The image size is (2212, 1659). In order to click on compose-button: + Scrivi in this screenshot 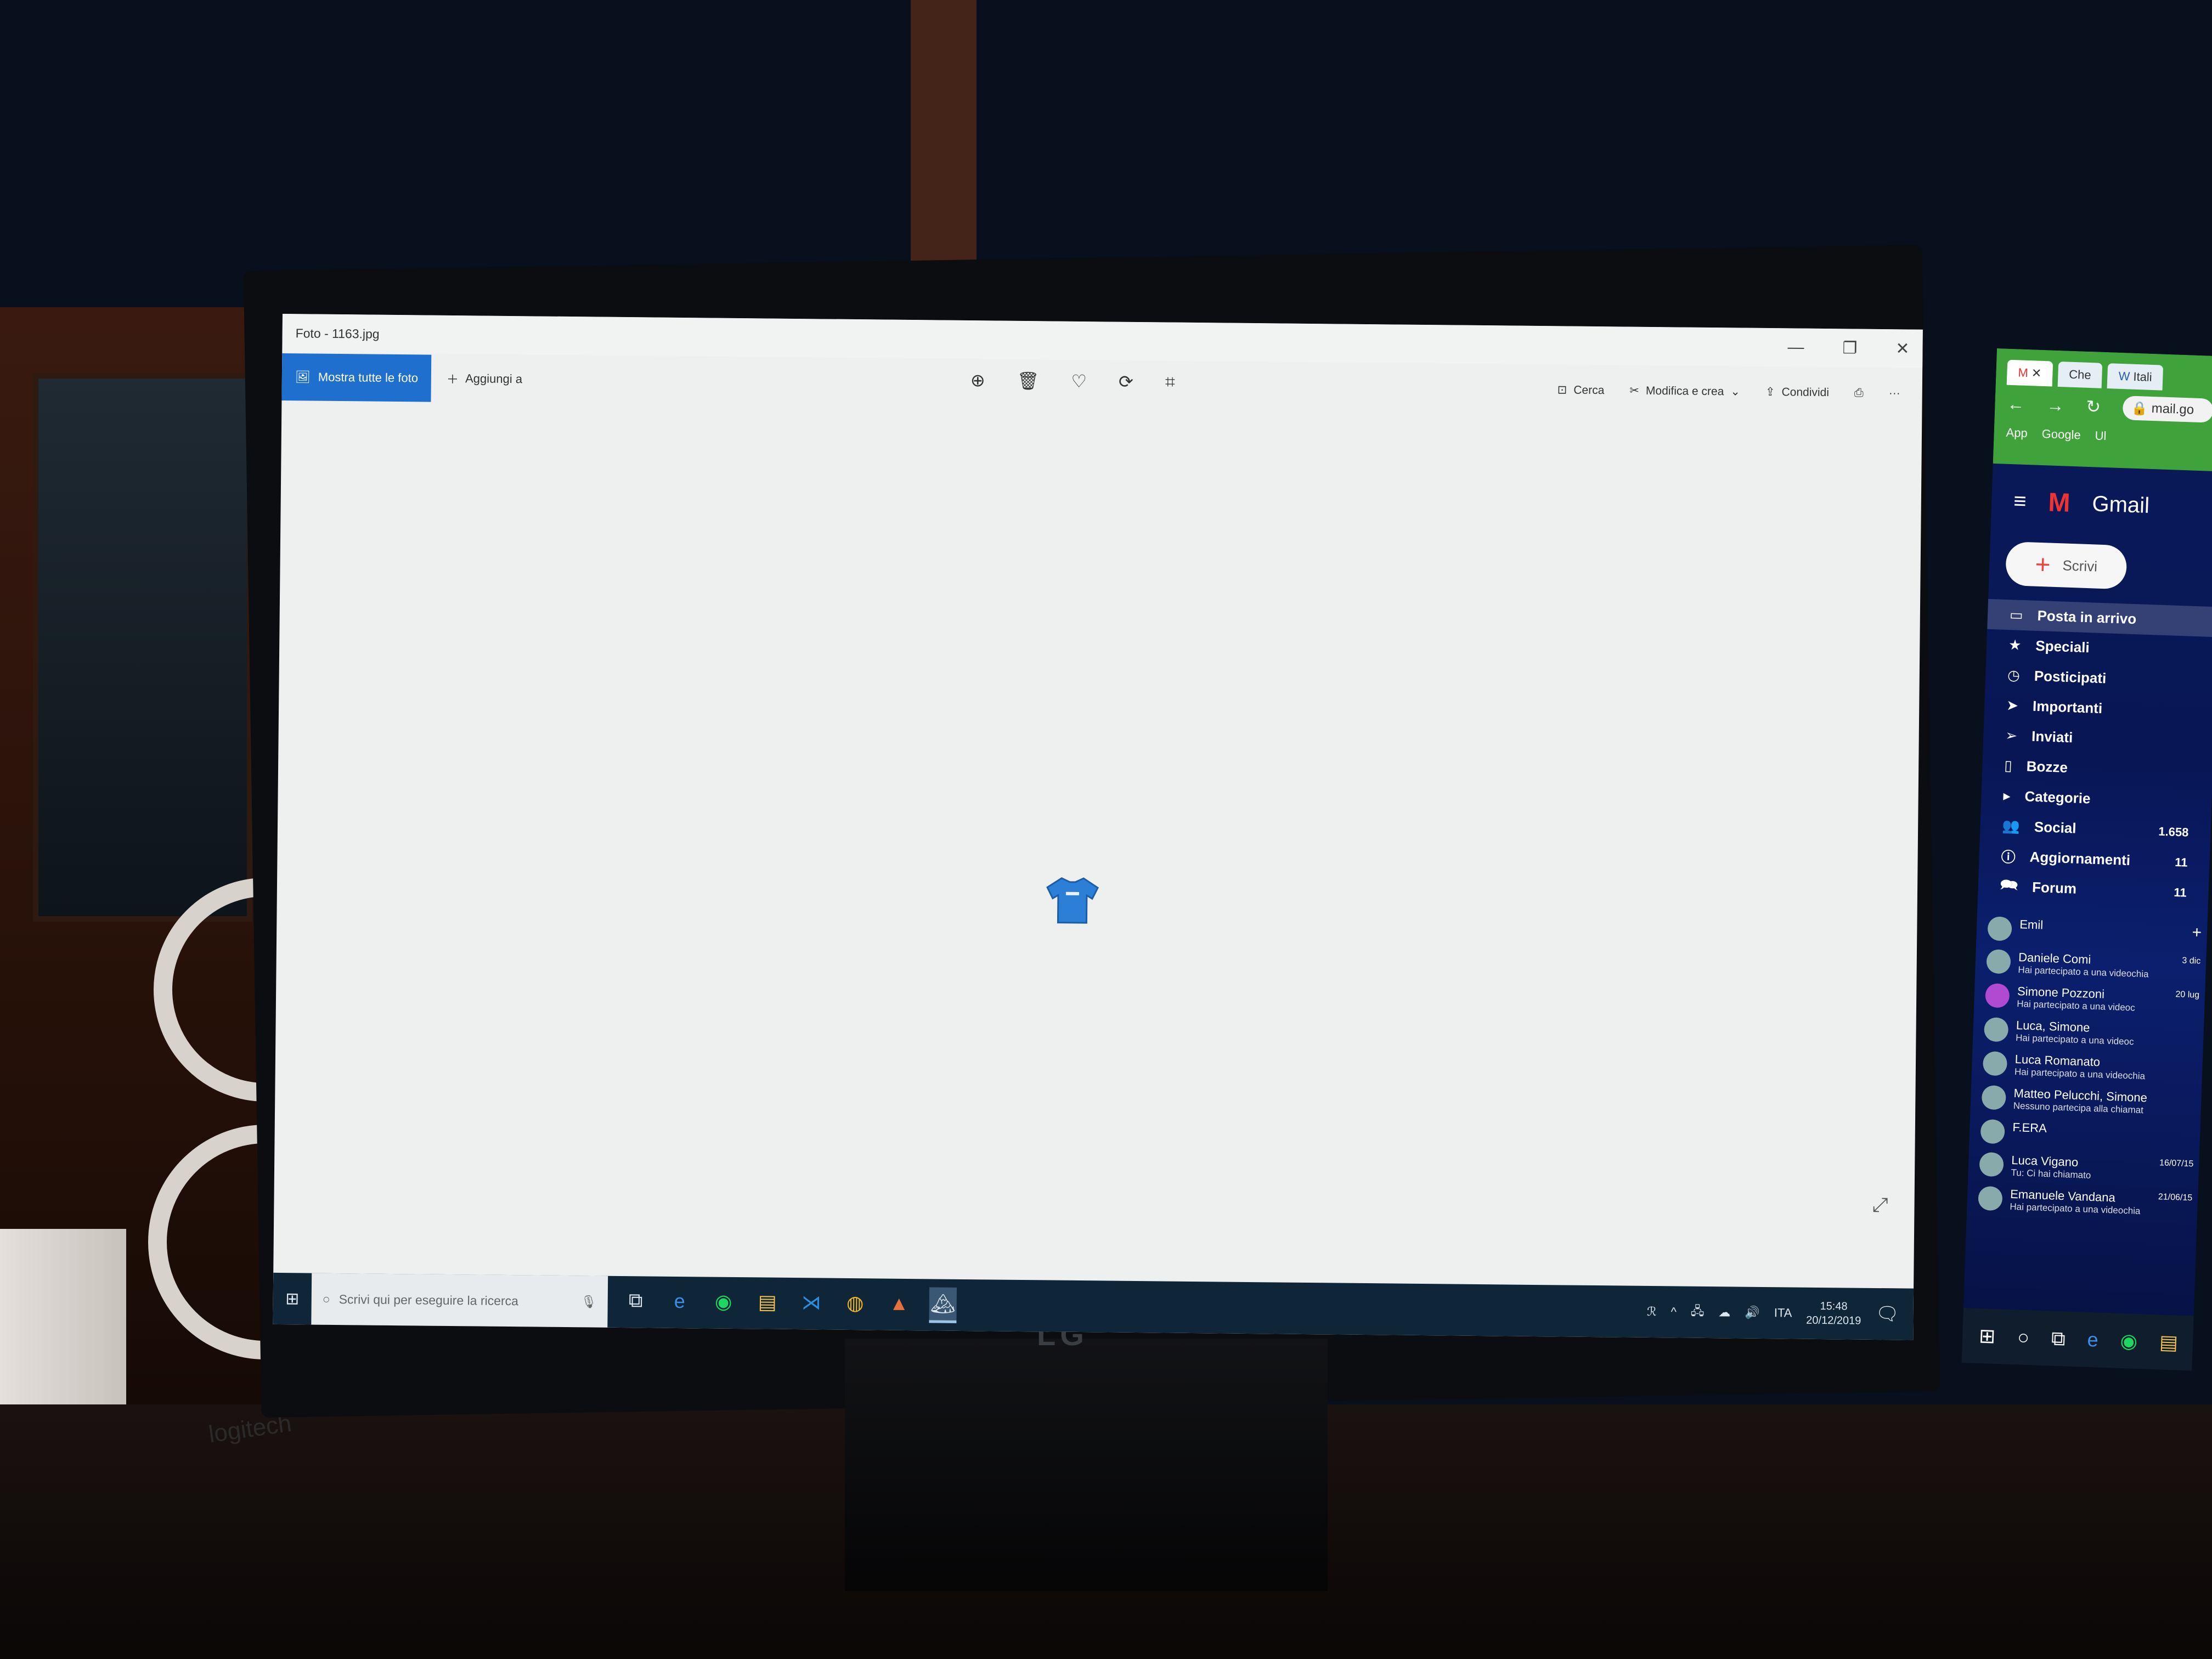, I will do `click(2066, 565)`.